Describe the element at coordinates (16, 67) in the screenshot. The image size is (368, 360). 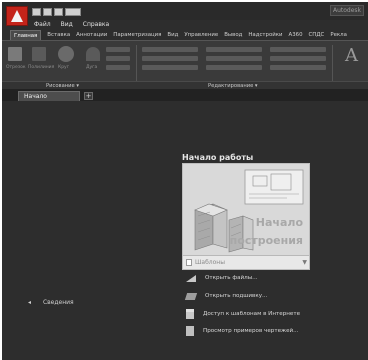
I see `line-tool-label: Отрезок` at that location.